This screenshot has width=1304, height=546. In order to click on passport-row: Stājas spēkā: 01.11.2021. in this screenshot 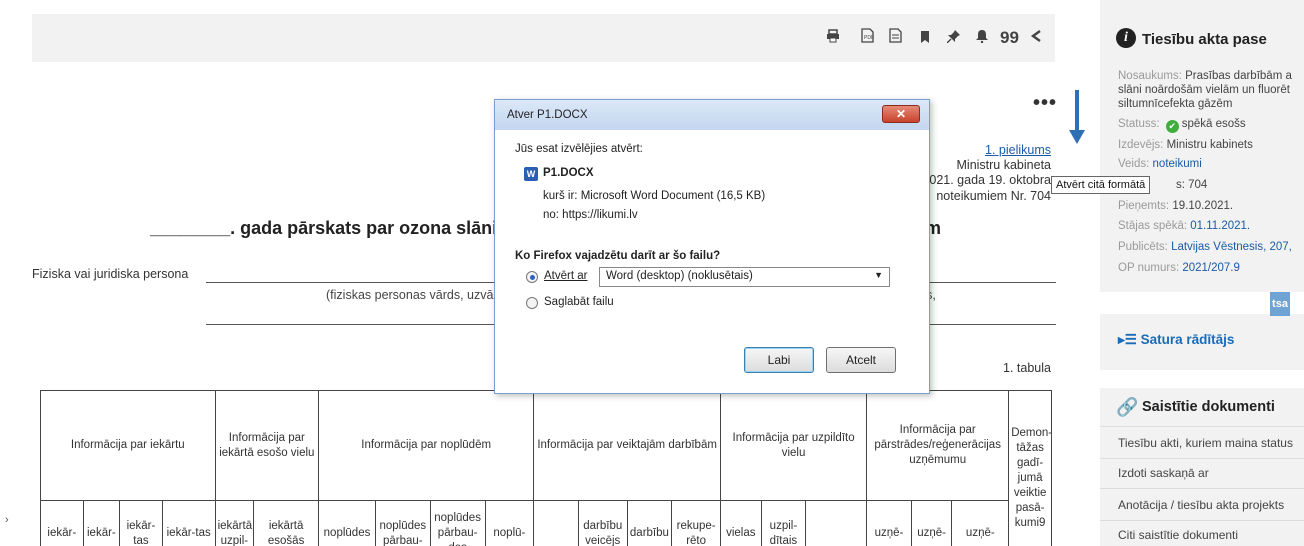, I will do `click(1184, 226)`.